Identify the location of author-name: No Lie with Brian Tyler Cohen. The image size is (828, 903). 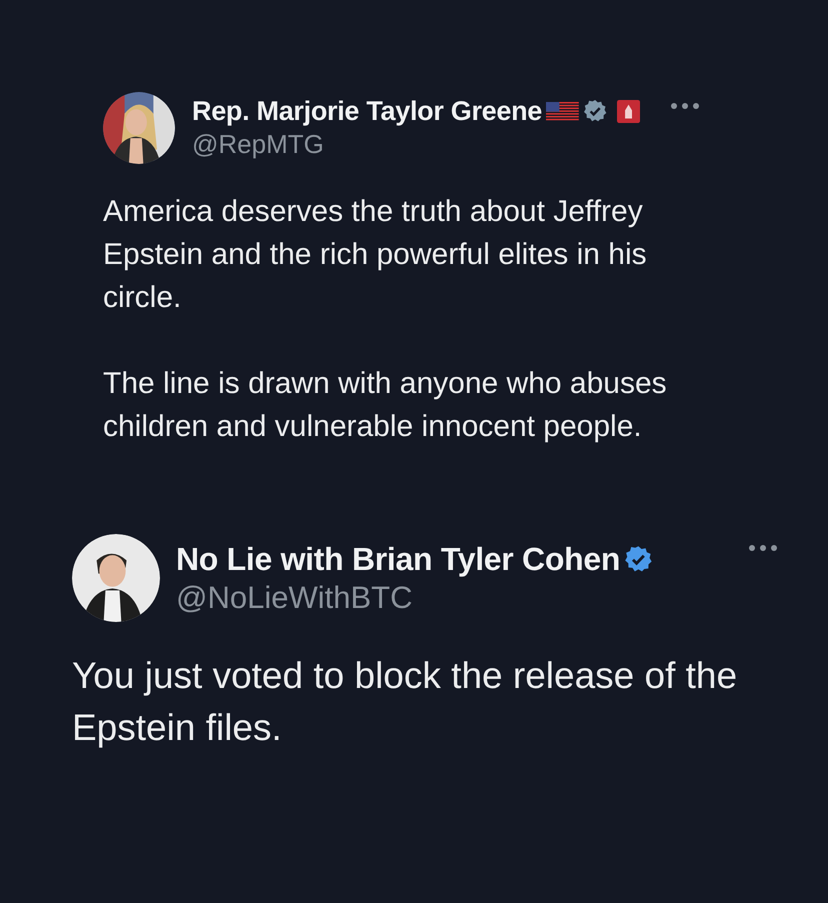
(398, 559).